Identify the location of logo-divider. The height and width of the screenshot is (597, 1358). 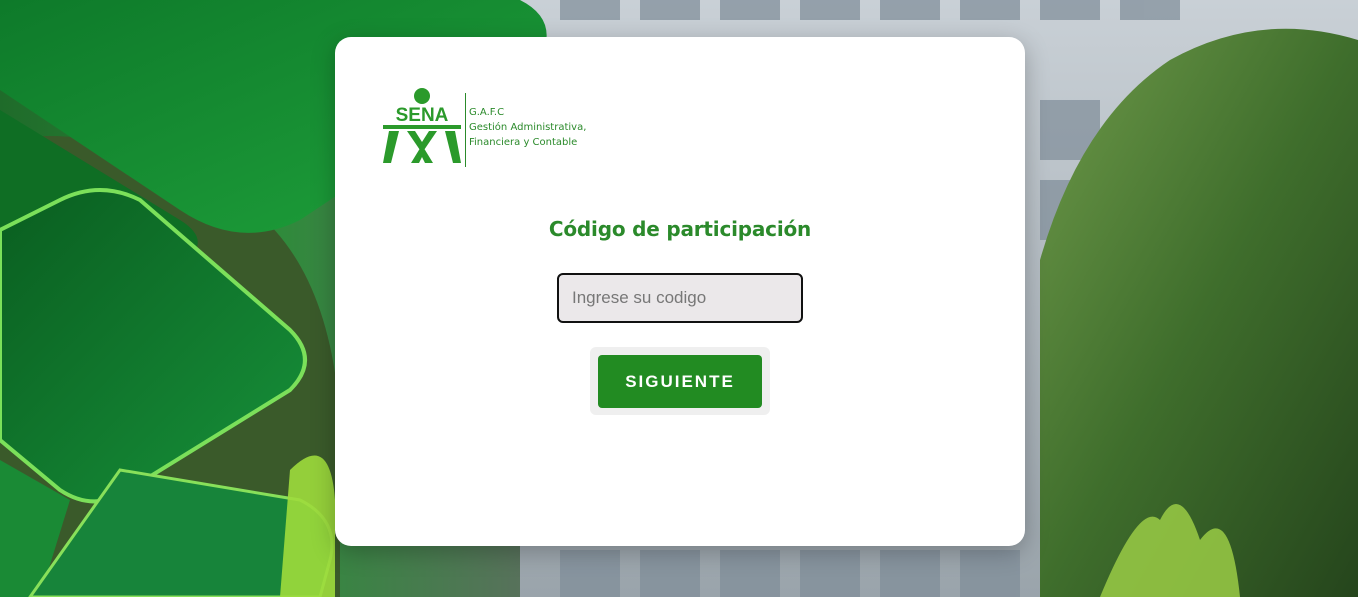
(465, 130).